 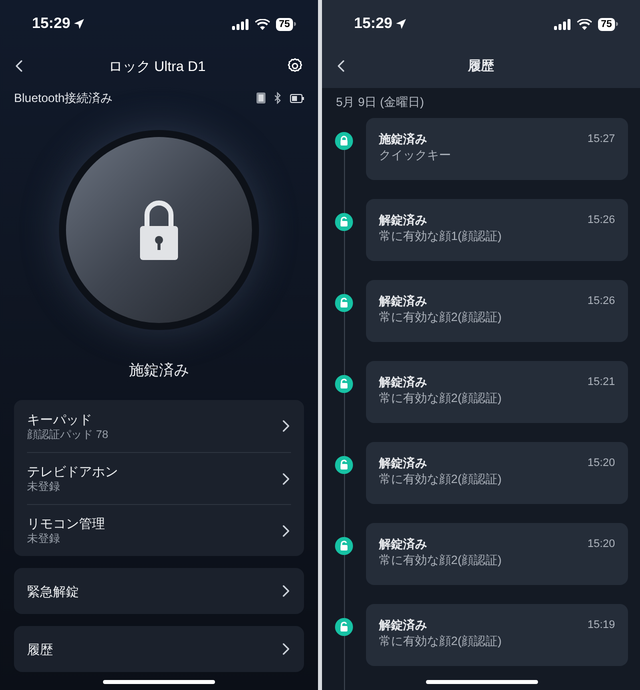 I want to click on settings-button, so click(x=295, y=66).